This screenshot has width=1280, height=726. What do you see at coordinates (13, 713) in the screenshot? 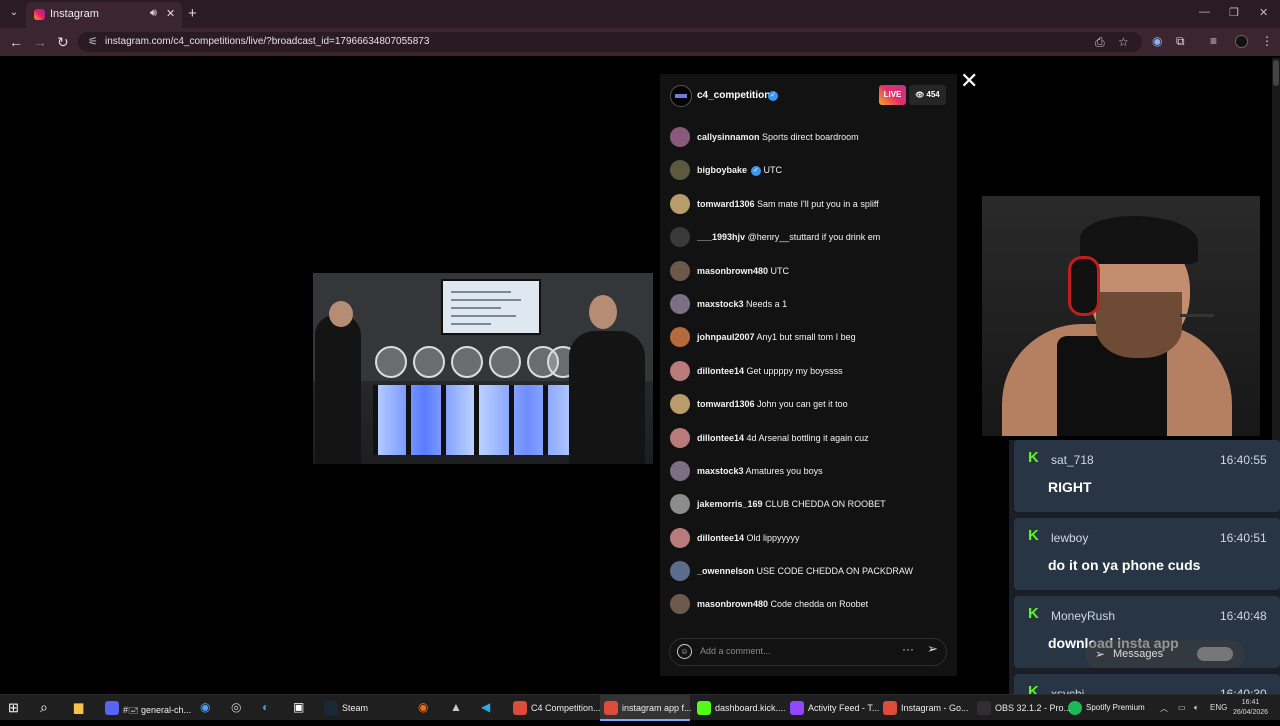
I see `windows-start-icon: ⊞` at bounding box center [13, 713].